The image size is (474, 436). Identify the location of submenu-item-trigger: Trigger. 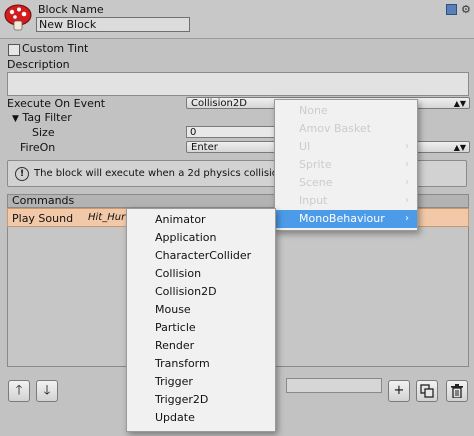
(201, 382).